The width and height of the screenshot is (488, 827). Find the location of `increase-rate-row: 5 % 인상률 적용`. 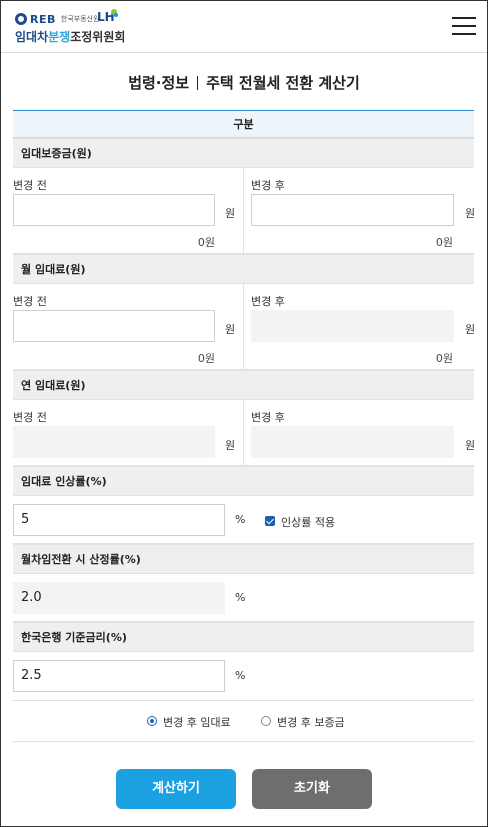

increase-rate-row: 5 % 인상률 적용 is located at coordinates (243, 520).